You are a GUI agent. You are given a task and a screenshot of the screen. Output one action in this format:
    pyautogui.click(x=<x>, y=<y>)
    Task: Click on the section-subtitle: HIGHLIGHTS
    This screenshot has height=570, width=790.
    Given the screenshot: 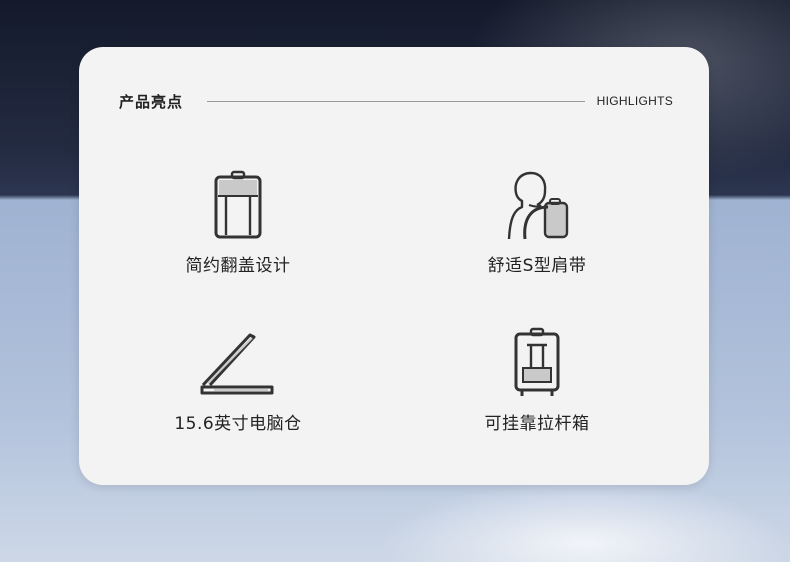 What is the action you would take?
    pyautogui.click(x=634, y=101)
    